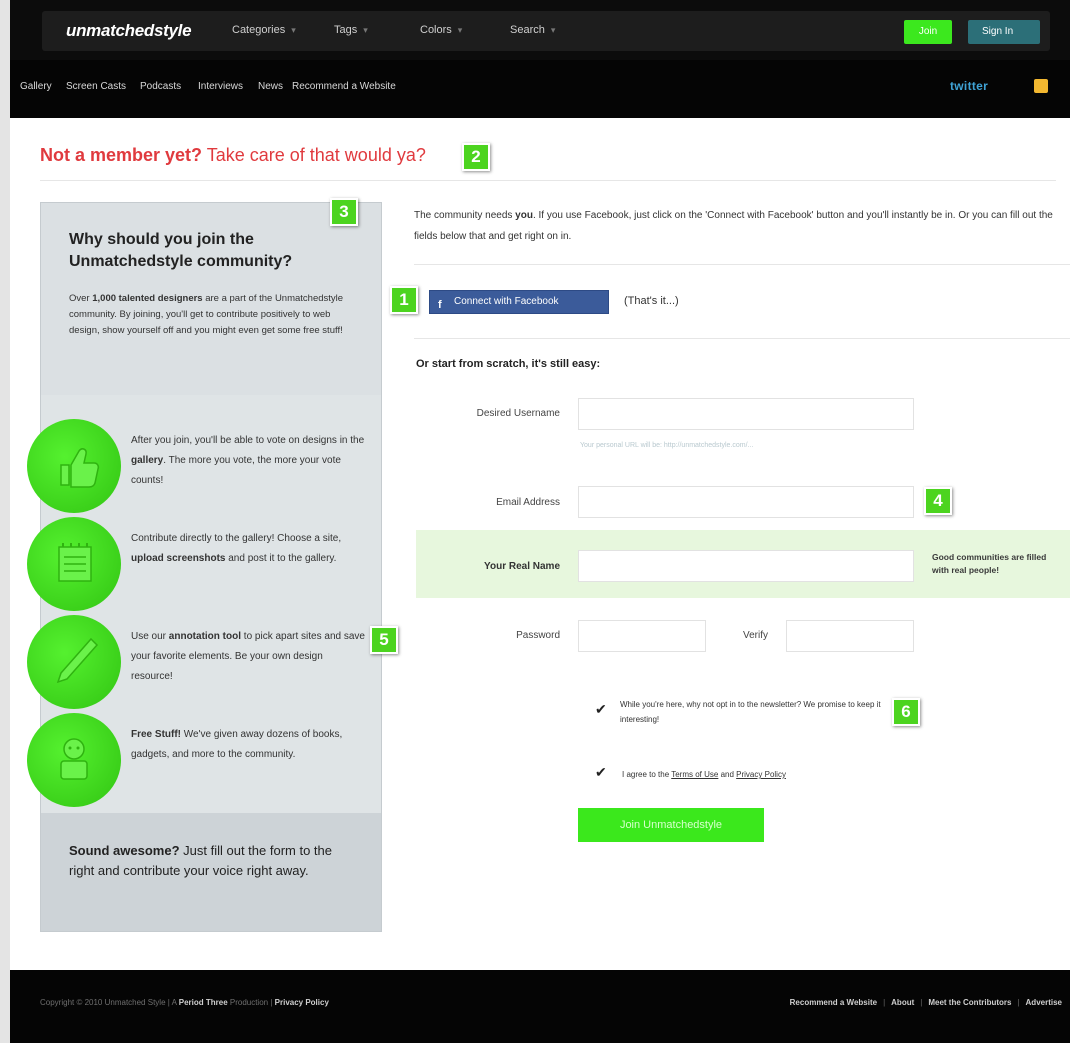 This screenshot has width=1070, height=1043. Describe the element at coordinates (746, 414) in the screenshot. I see `username-input` at that location.